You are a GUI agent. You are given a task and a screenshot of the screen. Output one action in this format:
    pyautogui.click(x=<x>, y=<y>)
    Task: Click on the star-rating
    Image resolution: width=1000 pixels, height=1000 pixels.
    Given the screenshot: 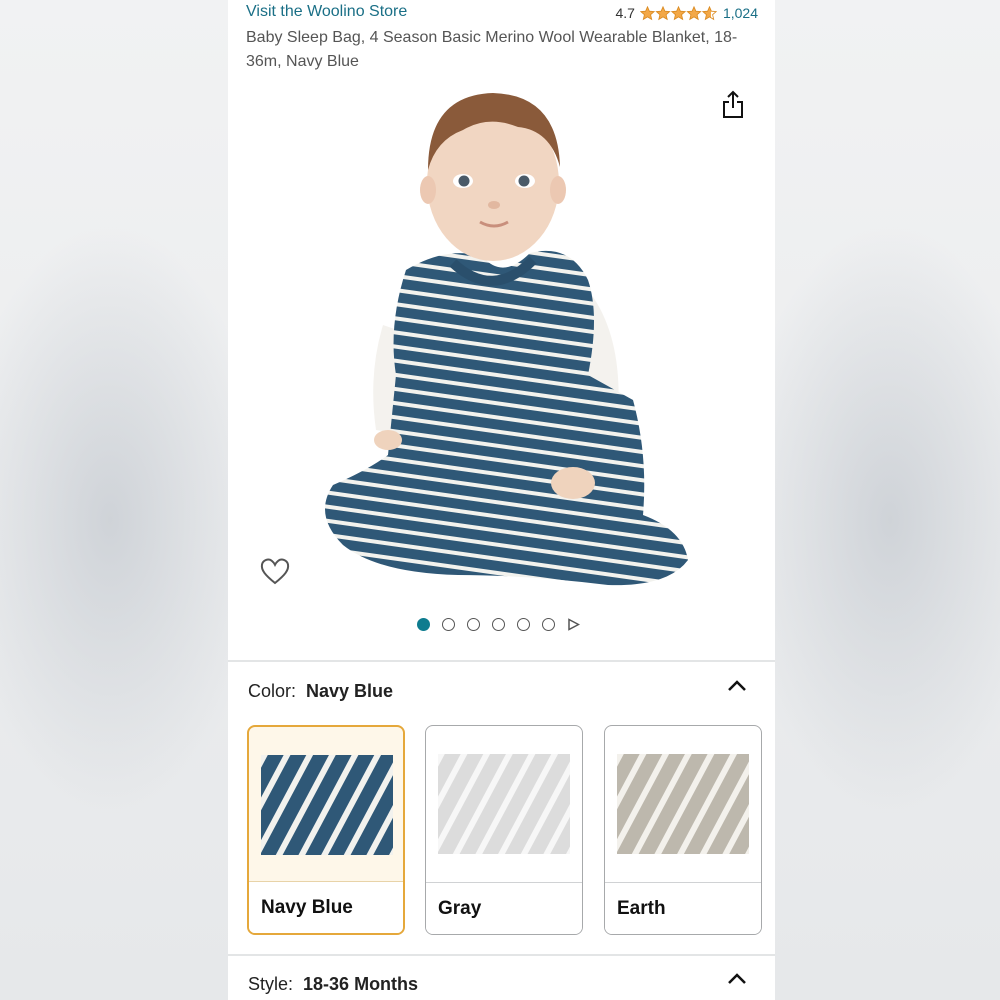 What is the action you would take?
    pyautogui.click(x=679, y=13)
    